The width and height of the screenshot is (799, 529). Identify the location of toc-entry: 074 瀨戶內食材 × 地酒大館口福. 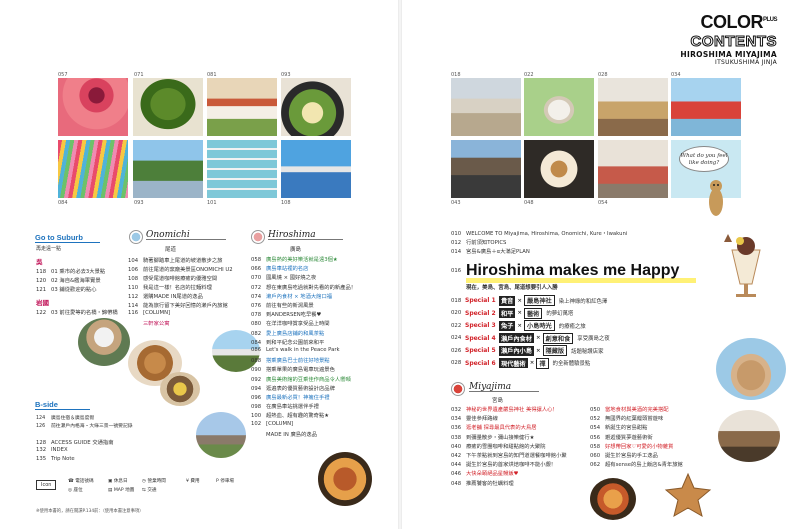
(291, 296).